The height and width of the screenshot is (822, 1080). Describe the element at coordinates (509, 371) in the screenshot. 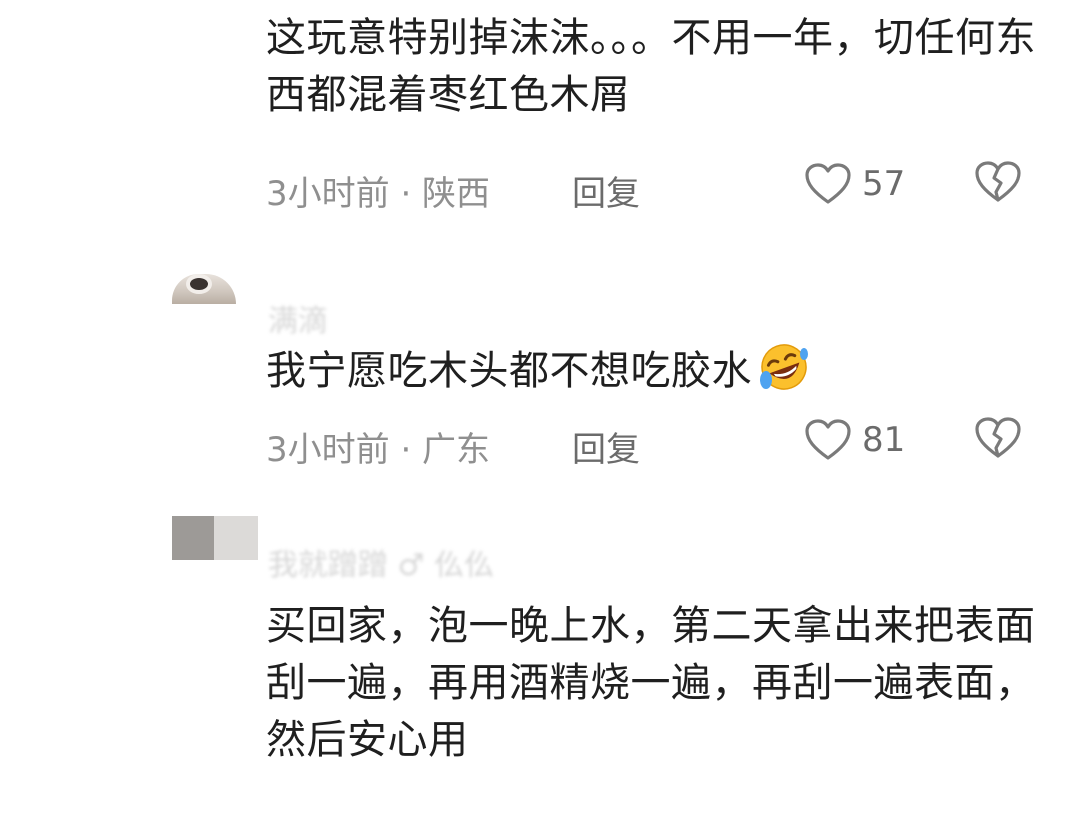

I see `comment-text-content: 我宁愿吃木头都不想吃胶水` at that location.